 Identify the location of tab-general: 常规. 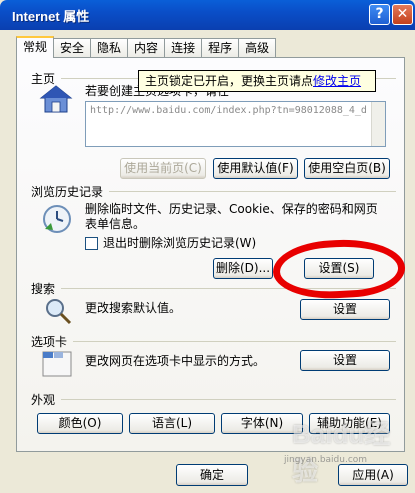
(35, 47).